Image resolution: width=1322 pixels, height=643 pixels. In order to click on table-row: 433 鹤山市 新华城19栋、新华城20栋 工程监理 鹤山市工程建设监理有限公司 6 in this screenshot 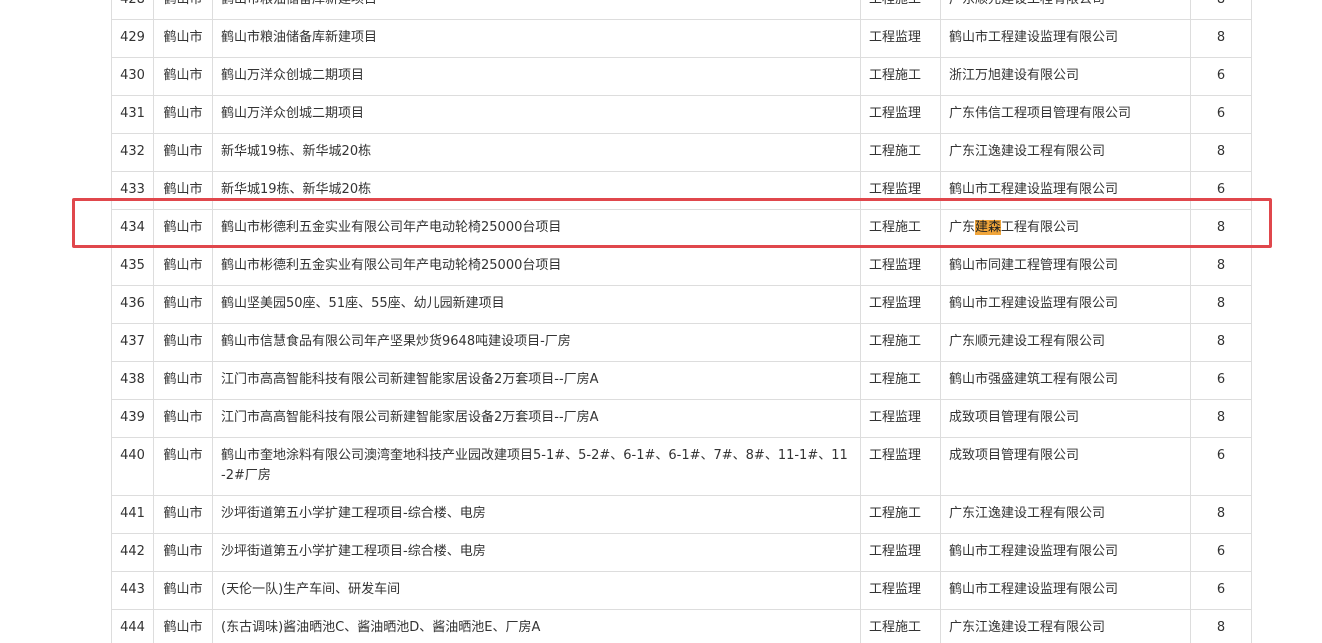, I will do `click(681, 190)`.